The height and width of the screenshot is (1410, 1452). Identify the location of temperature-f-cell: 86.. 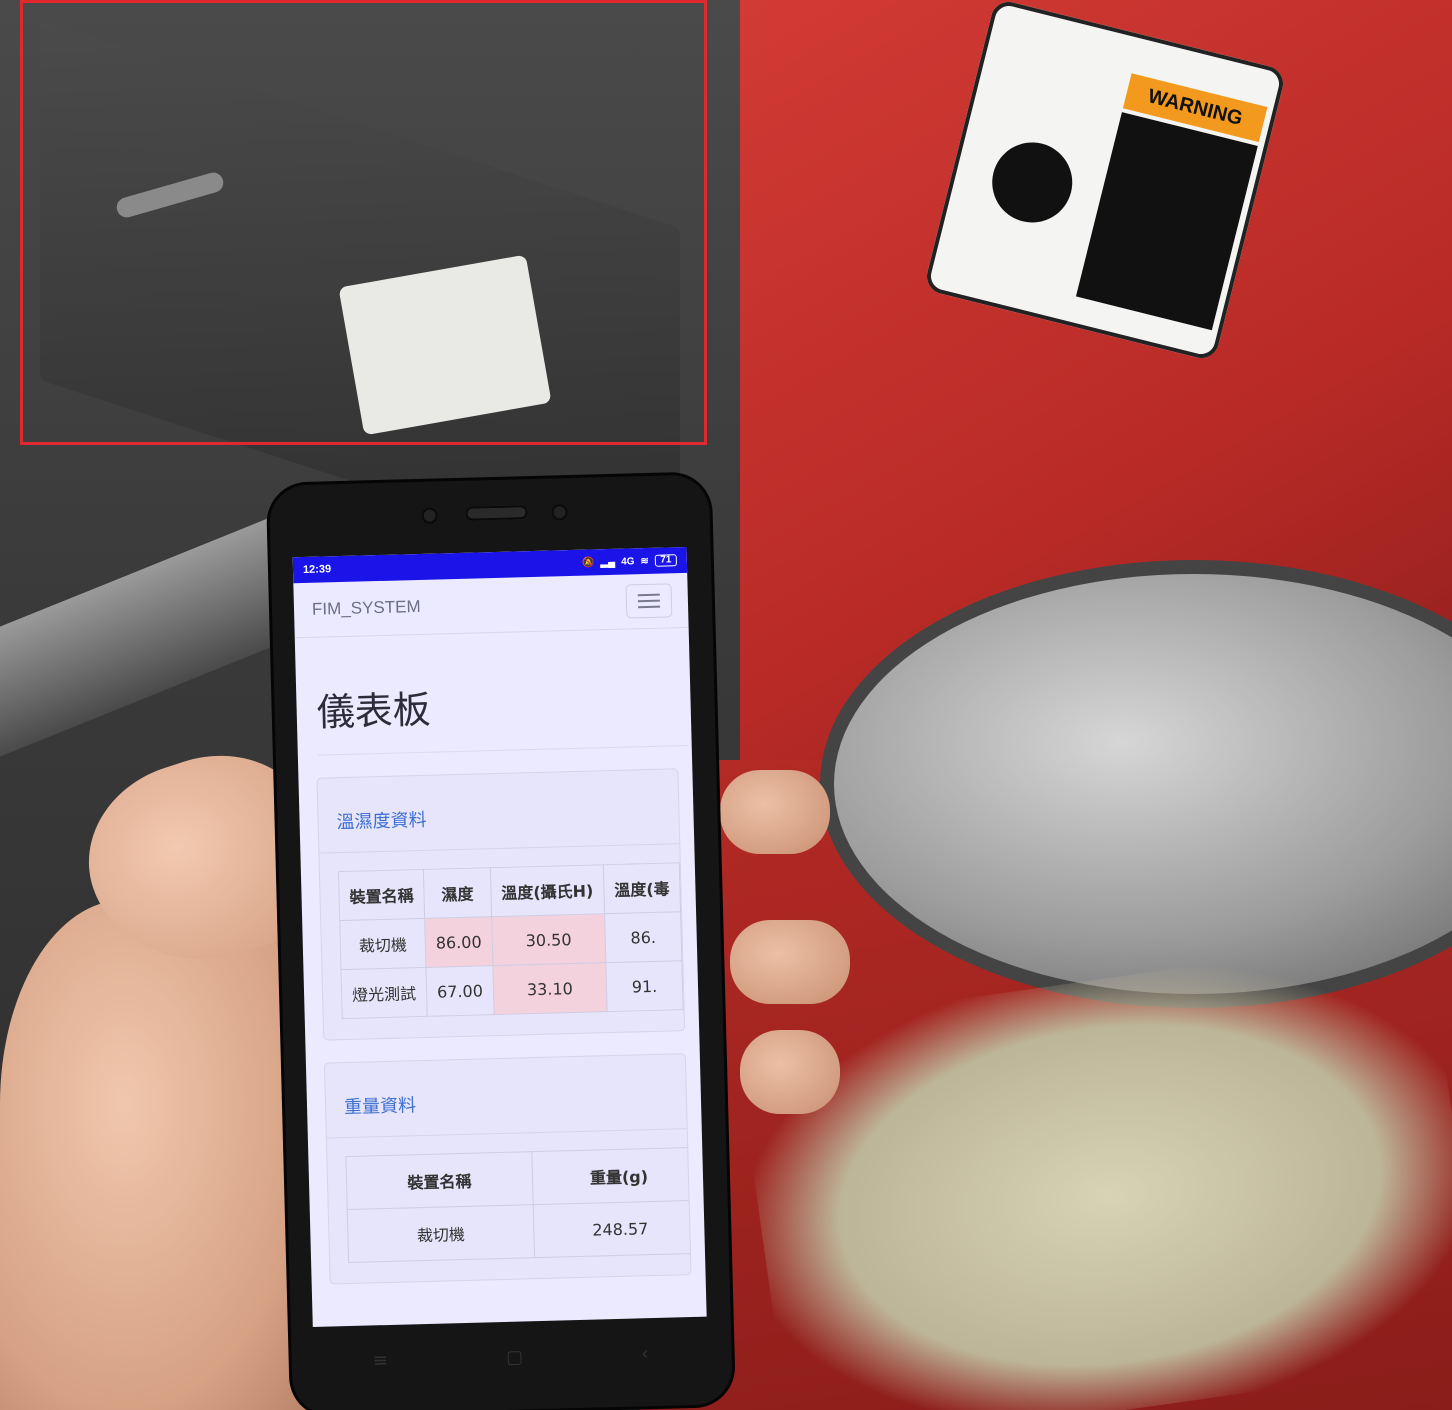
(643, 937).